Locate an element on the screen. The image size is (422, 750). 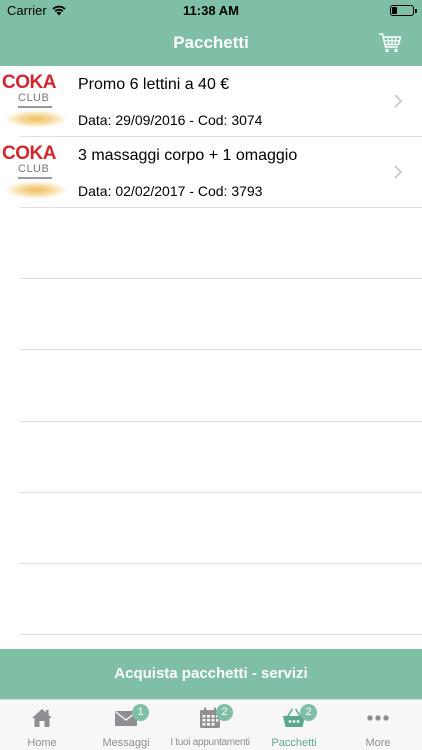
status-time: 11:38 AM is located at coordinates (211, 10).